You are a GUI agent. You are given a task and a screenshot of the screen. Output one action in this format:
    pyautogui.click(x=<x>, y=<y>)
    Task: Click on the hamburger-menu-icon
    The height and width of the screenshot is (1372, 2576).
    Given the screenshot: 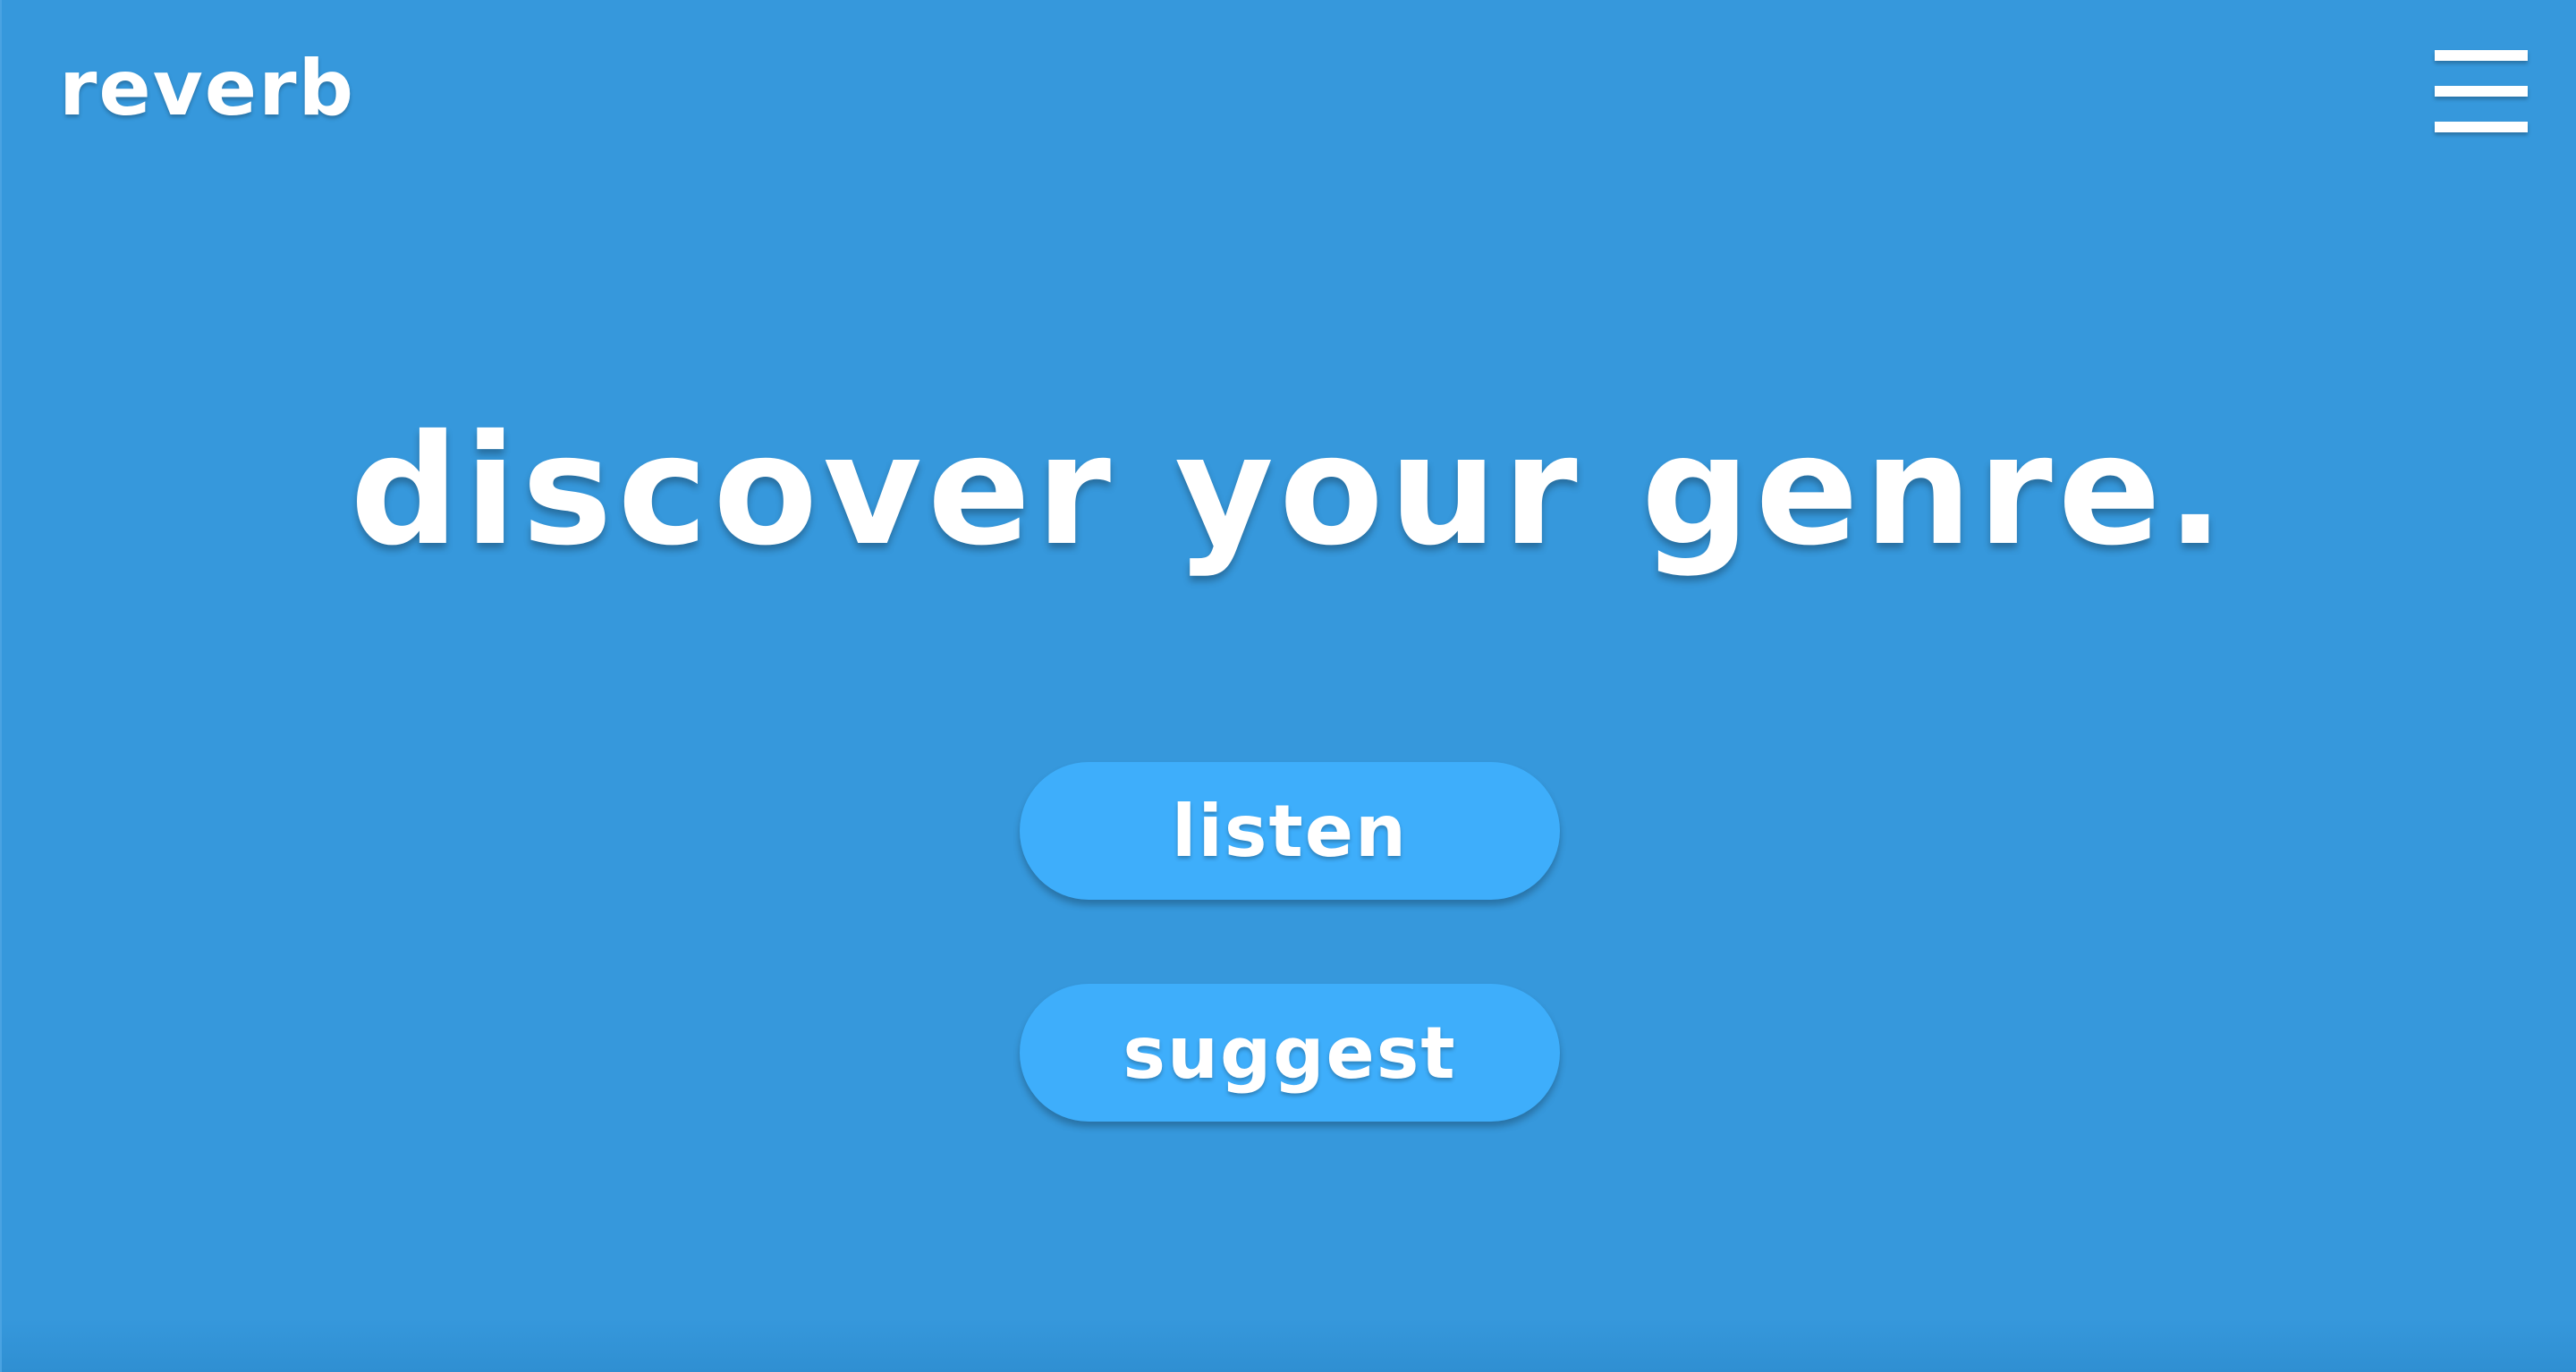 What is the action you would take?
    pyautogui.click(x=2481, y=55)
    